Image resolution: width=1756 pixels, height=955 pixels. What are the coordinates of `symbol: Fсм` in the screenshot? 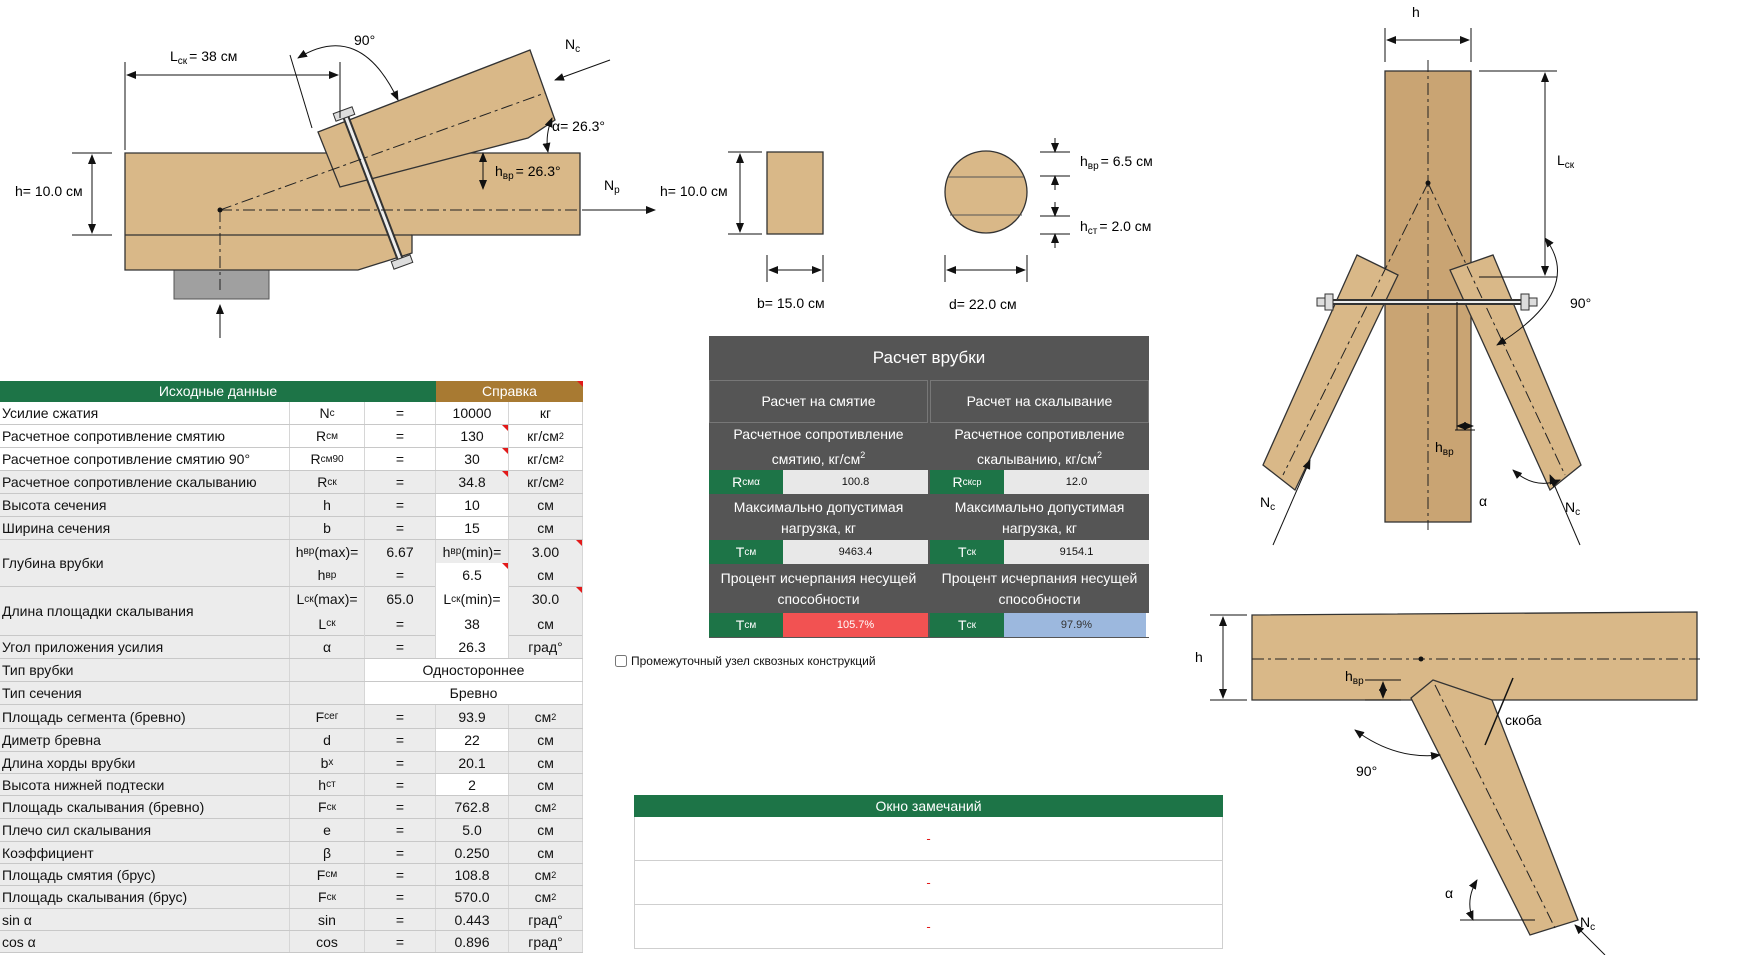 It's located at (327, 874).